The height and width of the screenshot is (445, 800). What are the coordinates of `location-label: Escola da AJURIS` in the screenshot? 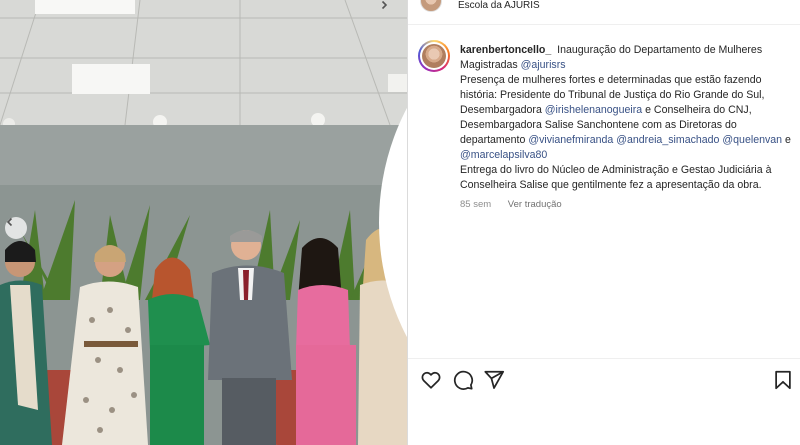 It's located at (499, 6).